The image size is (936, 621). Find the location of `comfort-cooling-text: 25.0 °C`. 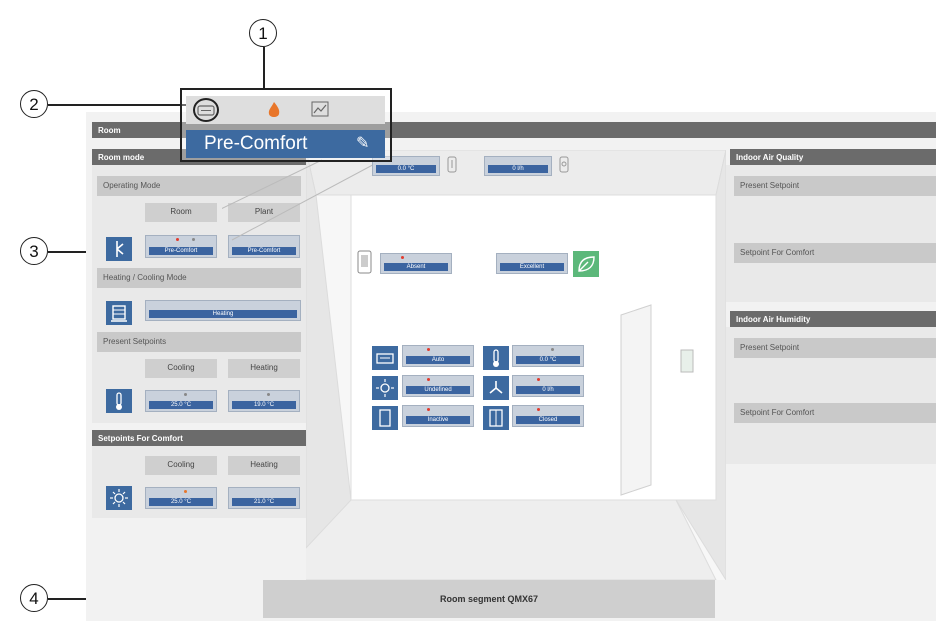

comfort-cooling-text: 25.0 °C is located at coordinates (181, 502).